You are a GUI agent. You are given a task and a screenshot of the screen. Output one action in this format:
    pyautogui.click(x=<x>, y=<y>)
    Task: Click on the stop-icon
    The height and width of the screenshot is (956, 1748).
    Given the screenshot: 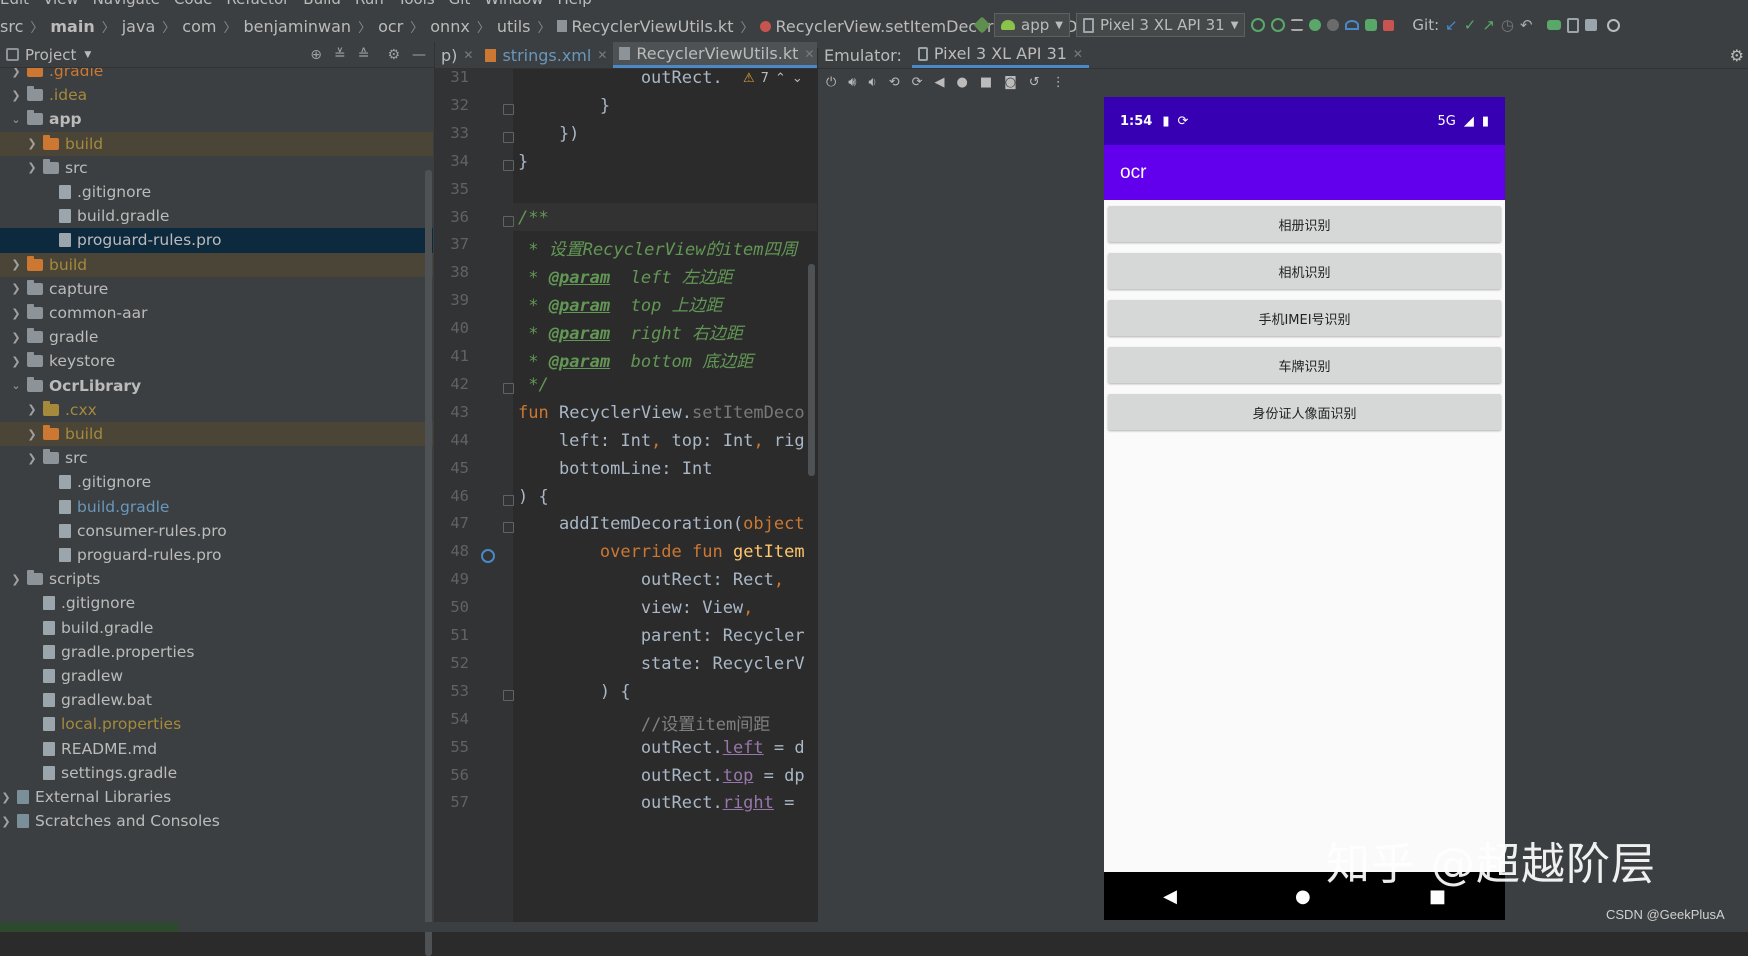 What is the action you would take?
    pyautogui.click(x=1389, y=25)
    